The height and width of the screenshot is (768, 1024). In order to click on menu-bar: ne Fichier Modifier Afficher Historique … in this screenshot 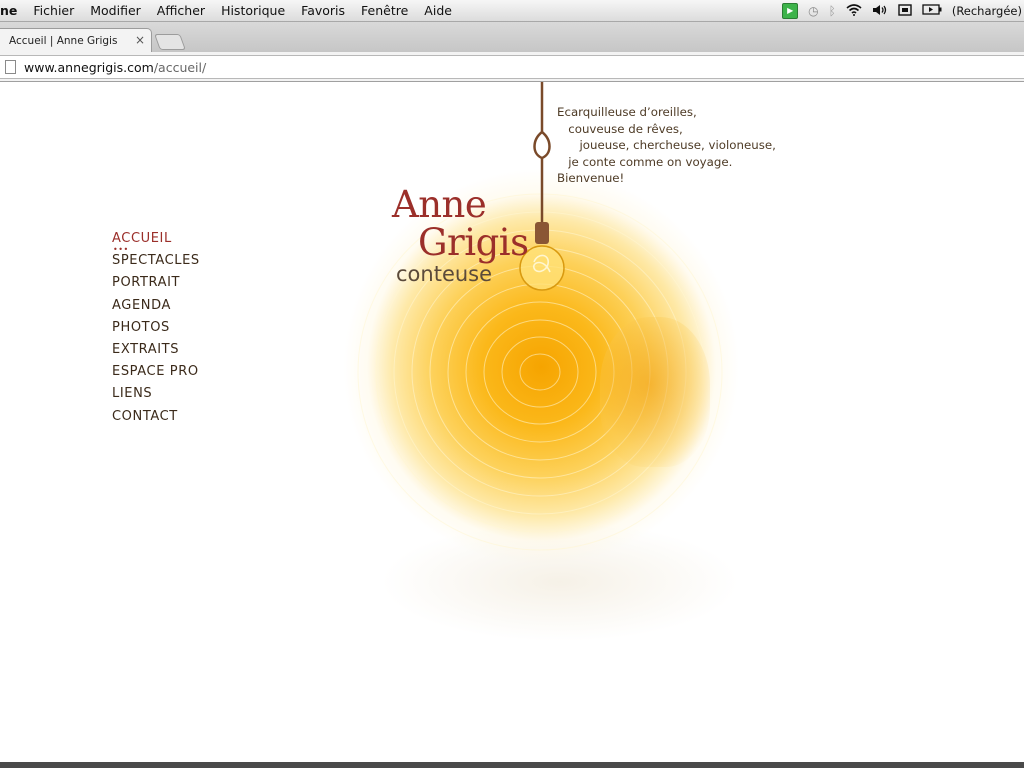, I will do `click(512, 11)`.